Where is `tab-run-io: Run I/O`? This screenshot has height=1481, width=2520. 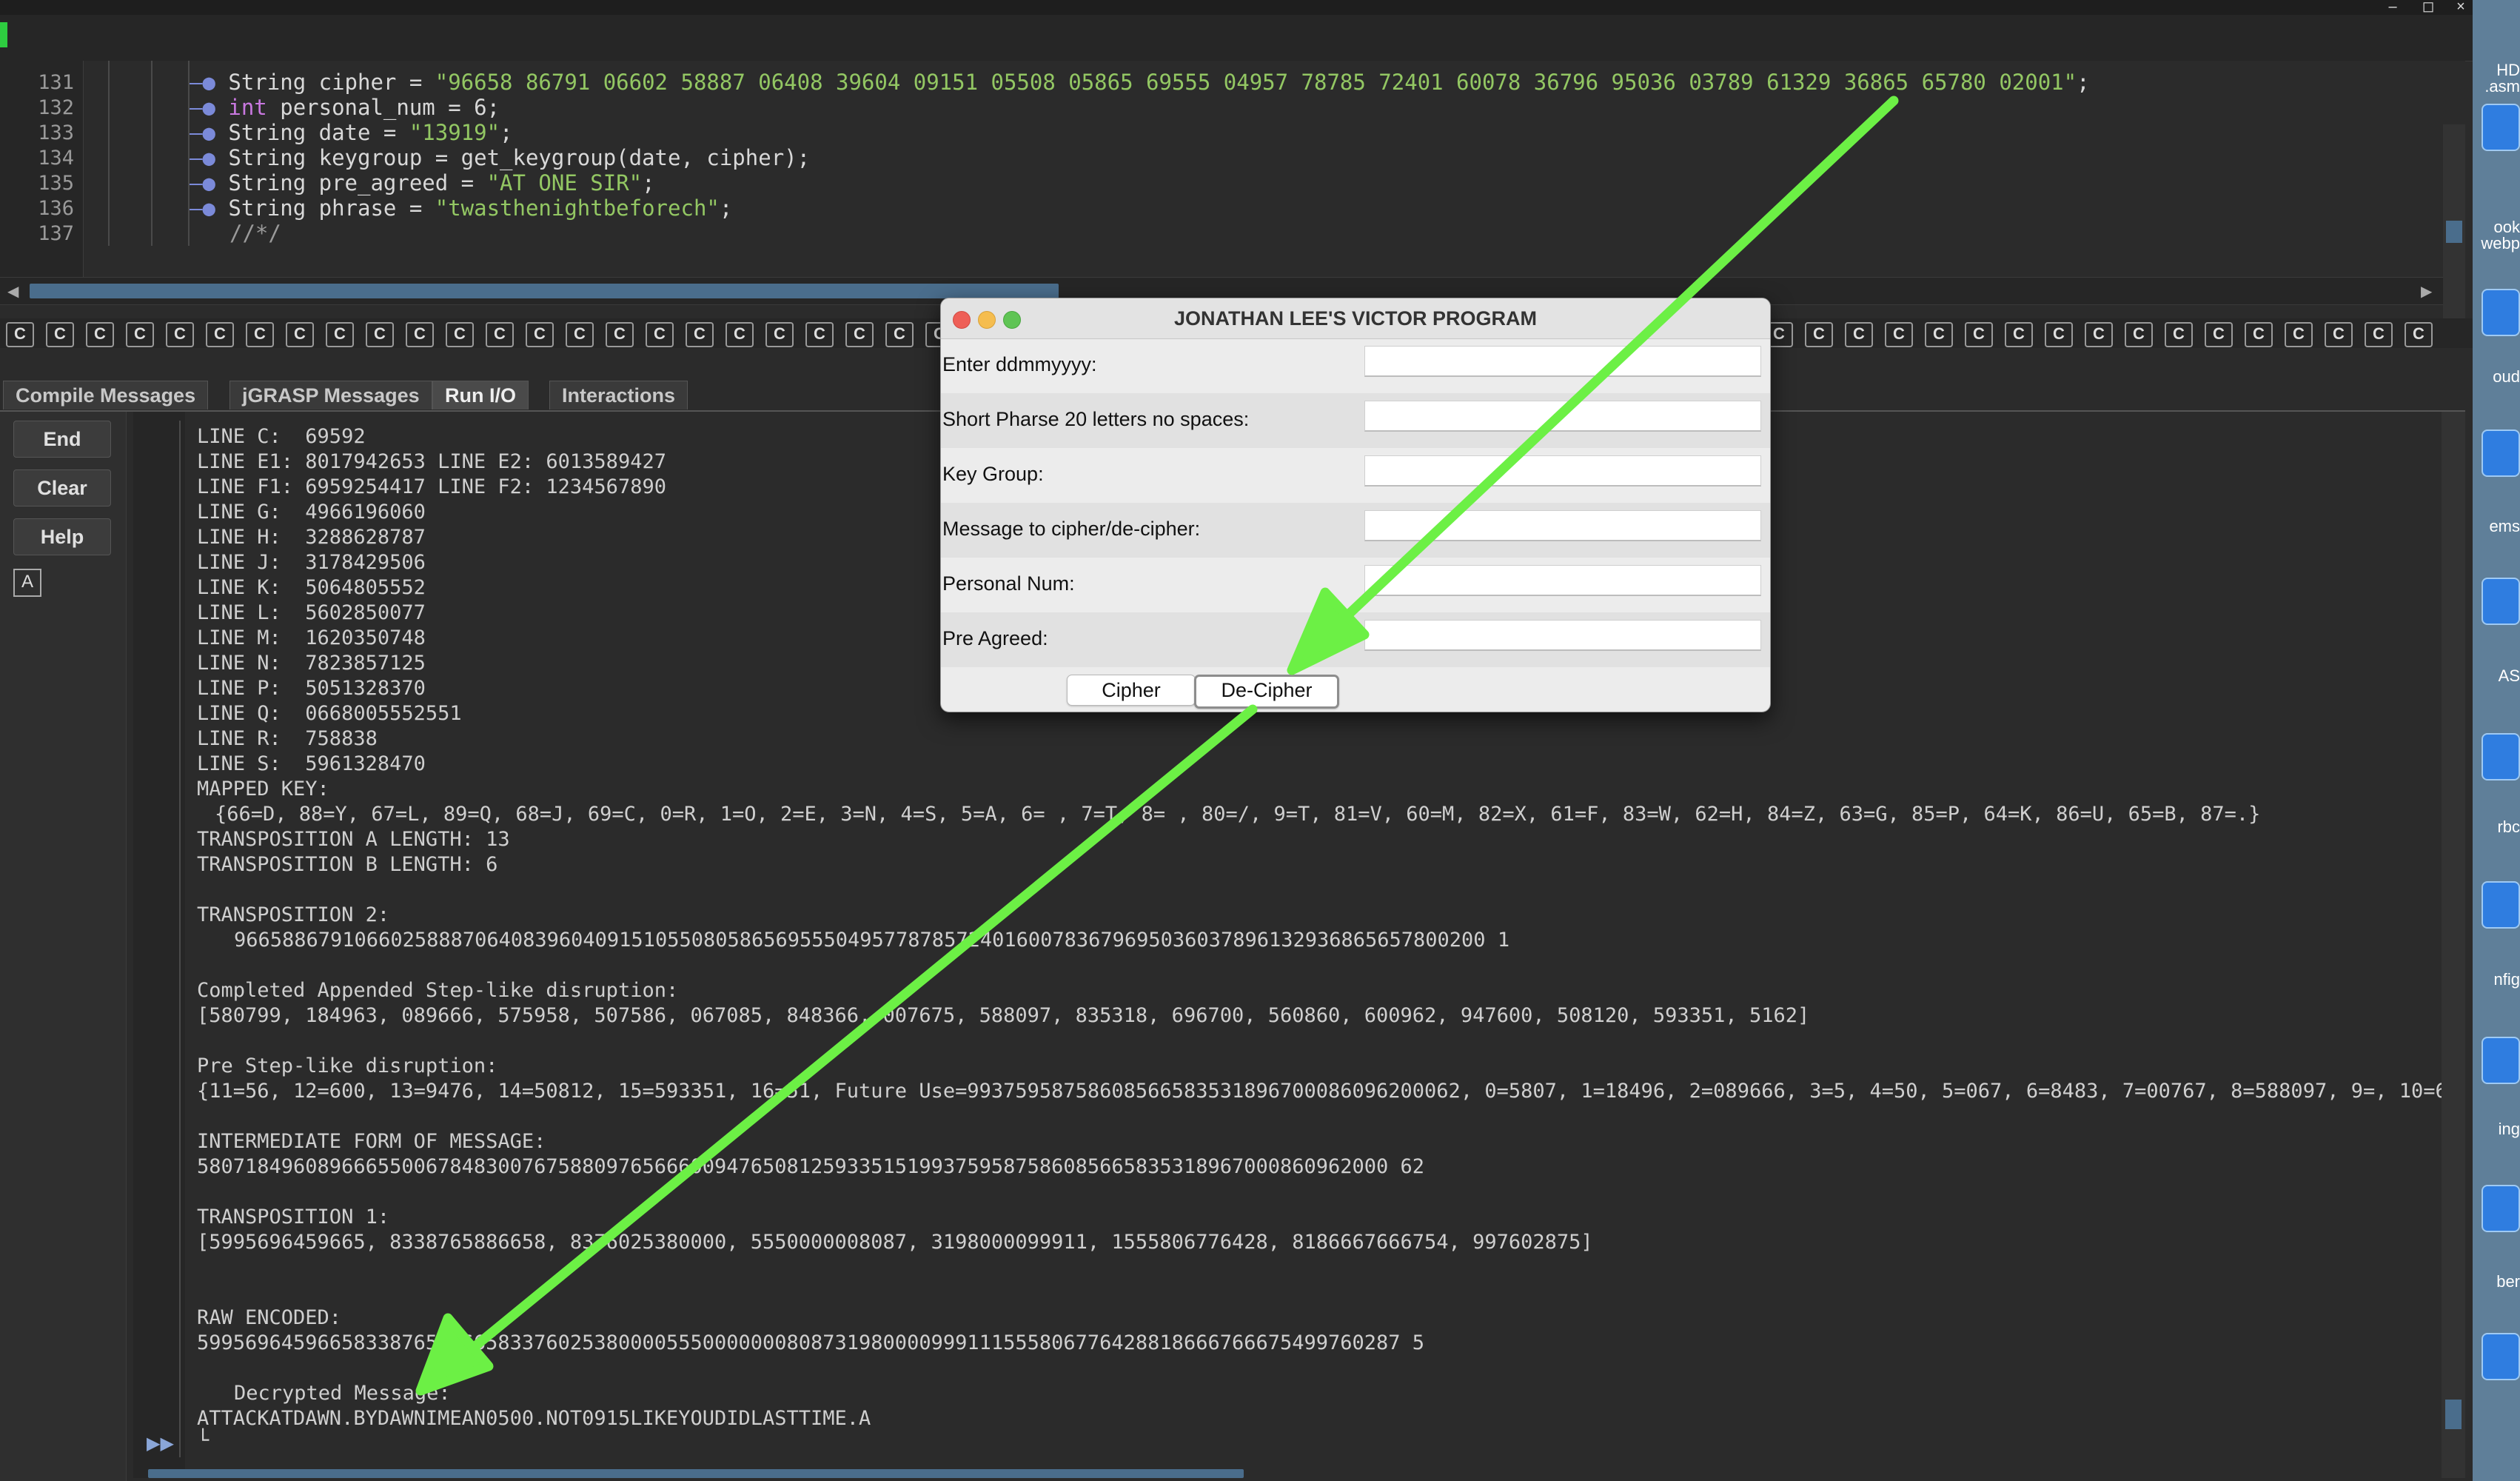
tab-run-io: Run I/O is located at coordinates (481, 395).